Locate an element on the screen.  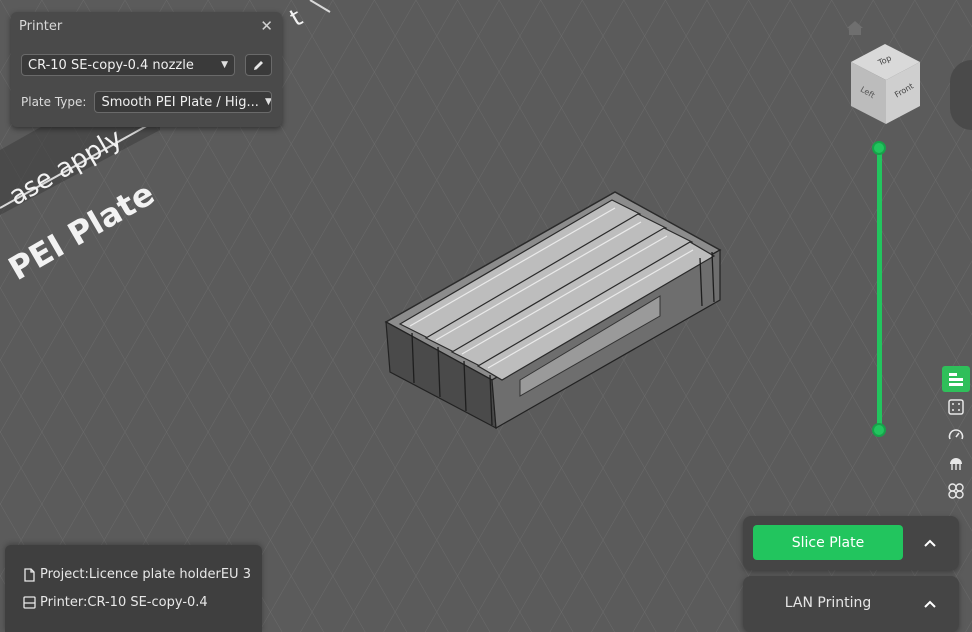
home-view-button is located at coordinates (855, 30).